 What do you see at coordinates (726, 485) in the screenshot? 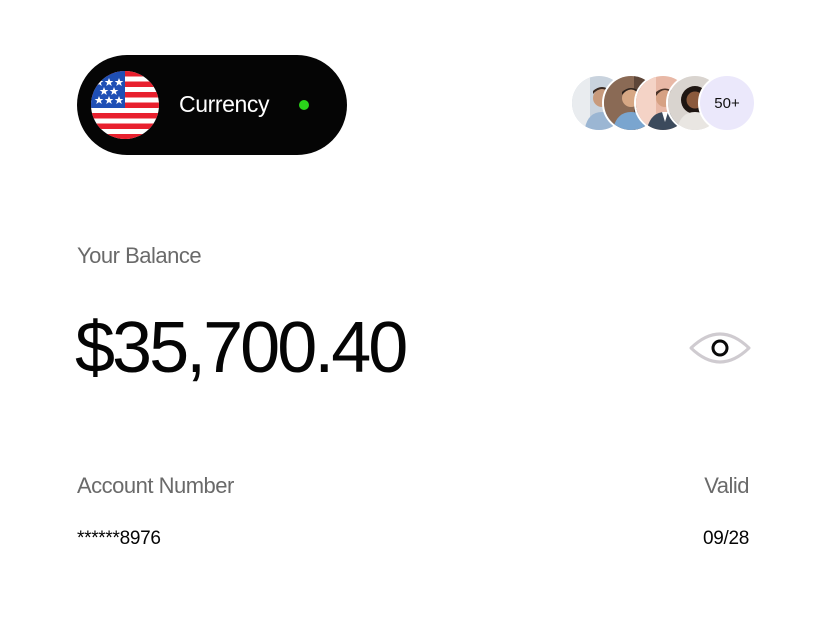
I see `valid-label: Valid` at bounding box center [726, 485].